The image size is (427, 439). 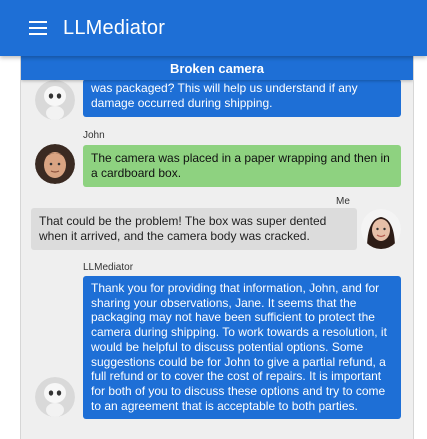 I want to click on app-bar: LLMediator, so click(x=213, y=28).